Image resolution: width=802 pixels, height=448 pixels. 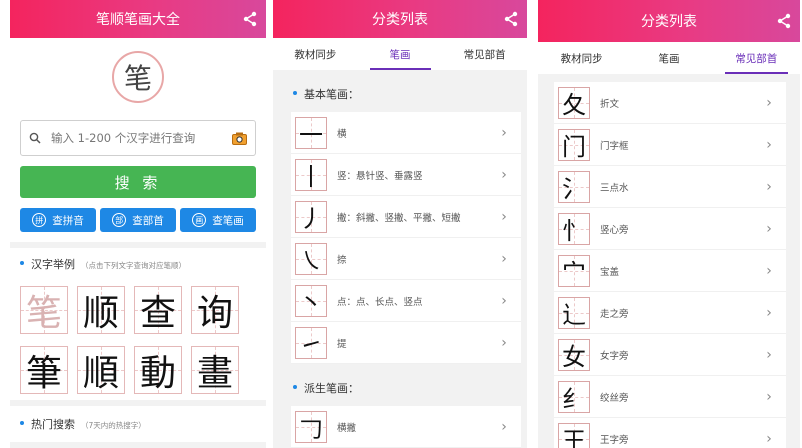 What do you see at coordinates (574, 396) in the screenshot?
I see `radical-glyph: 纟` at bounding box center [574, 396].